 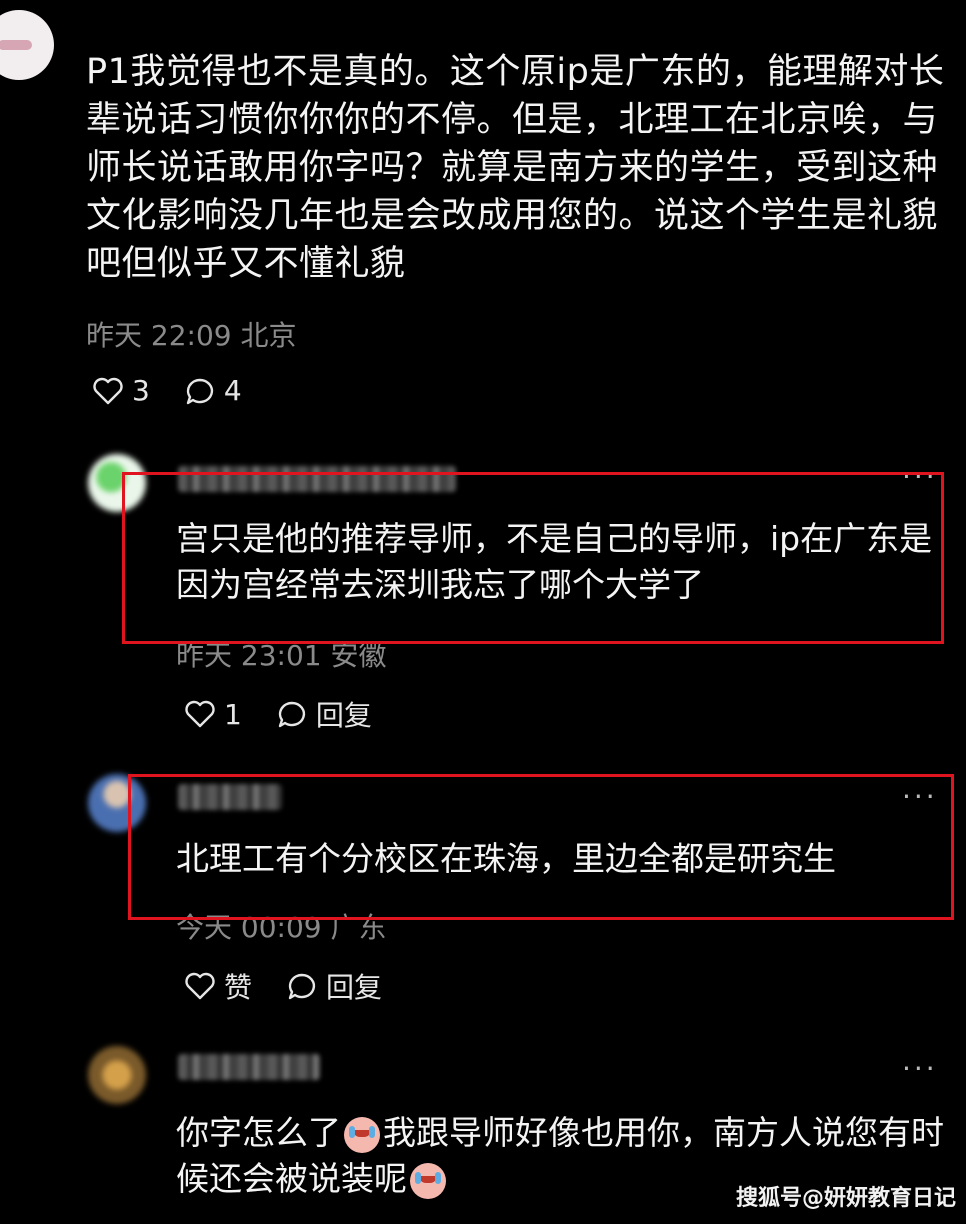 I want to click on reply-meta: 昨天 23:01 安徽, so click(x=281, y=655).